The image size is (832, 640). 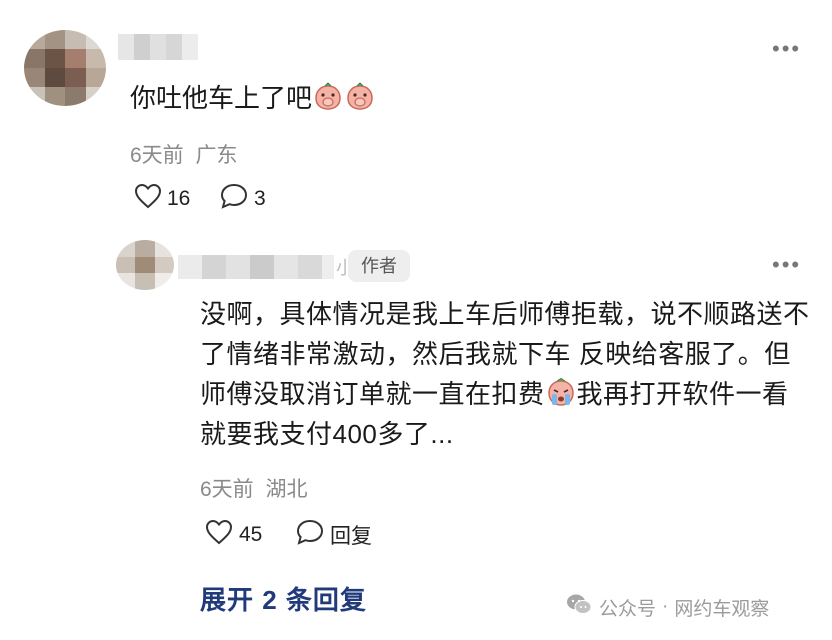 What do you see at coordinates (233, 534) in the screenshot?
I see `like-button: 45` at bounding box center [233, 534].